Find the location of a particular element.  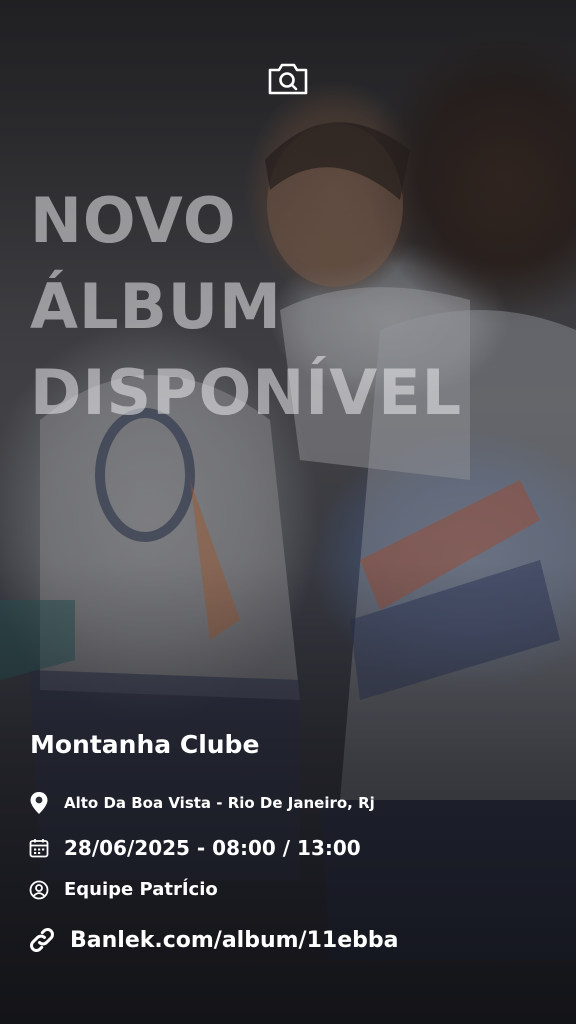

headline-line-2: ÁLBUM is located at coordinates (156, 306).